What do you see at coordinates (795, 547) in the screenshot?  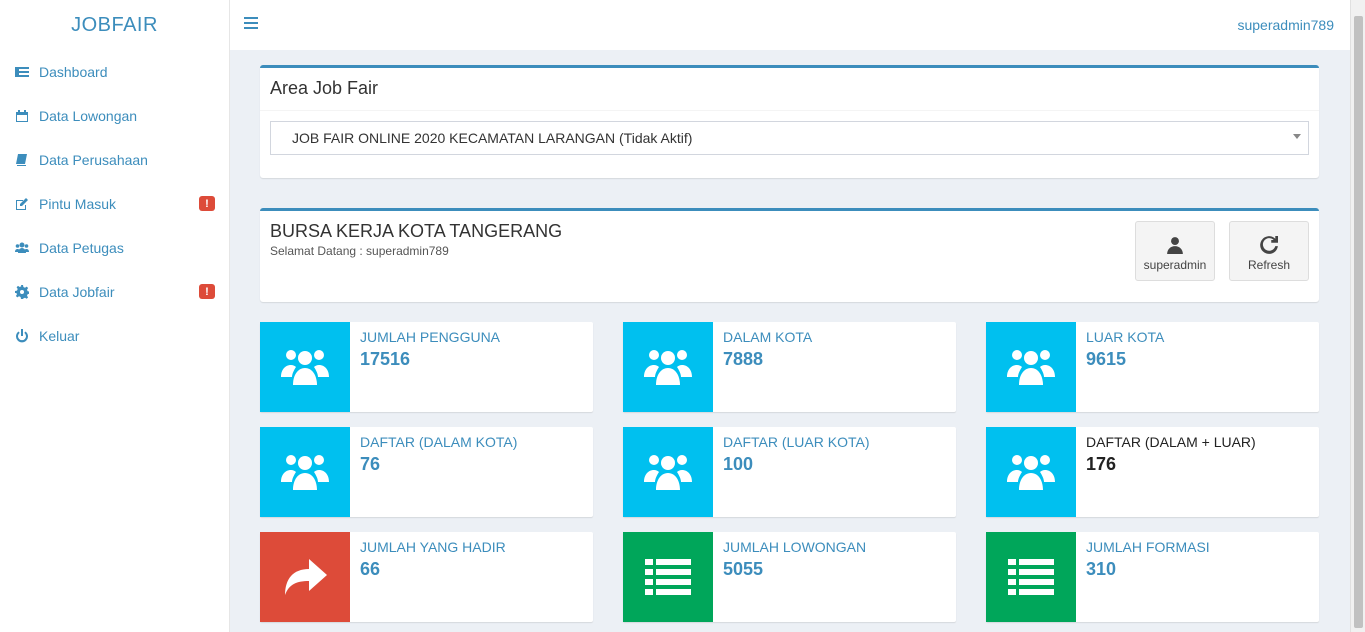 I see `stat-label: JUMLAH LOWONGAN` at bounding box center [795, 547].